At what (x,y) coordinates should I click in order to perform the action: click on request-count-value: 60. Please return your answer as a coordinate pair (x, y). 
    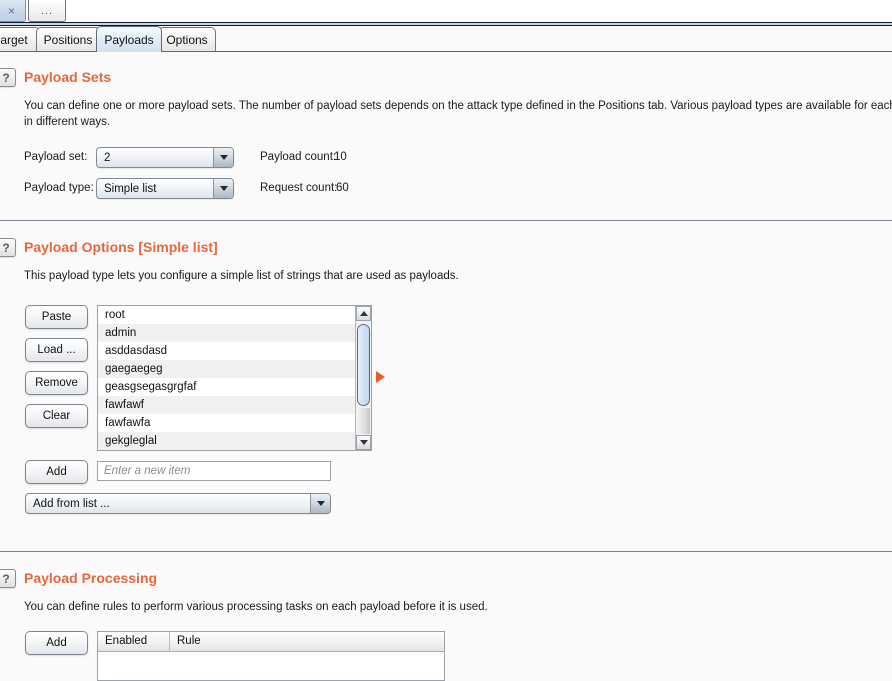
    Looking at the image, I should click on (342, 188).